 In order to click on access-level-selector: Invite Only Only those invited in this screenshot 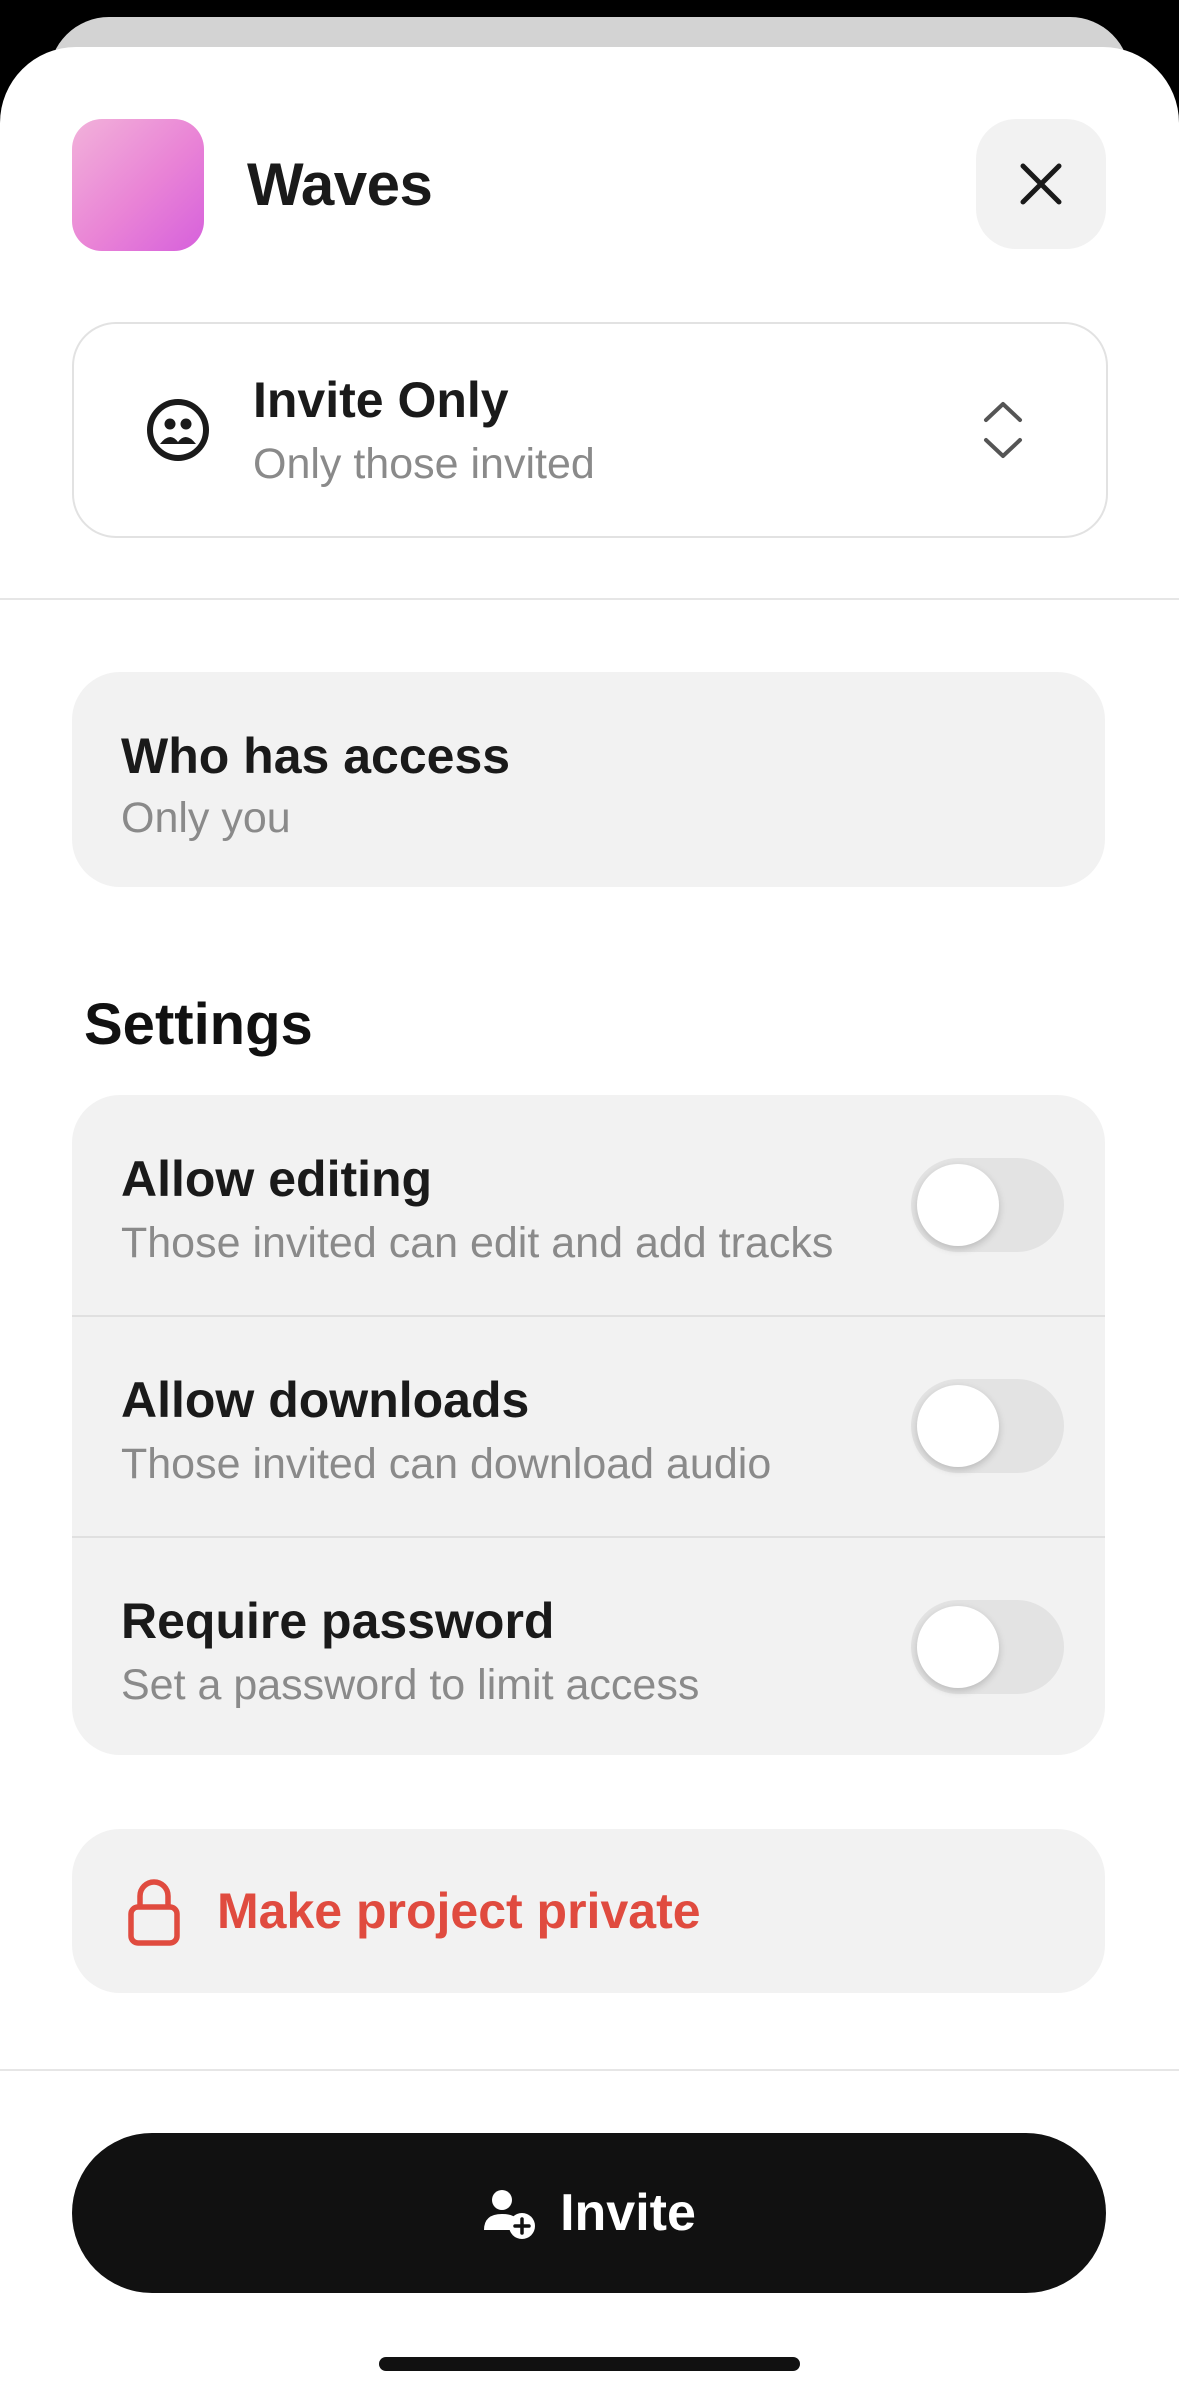, I will do `click(590, 430)`.